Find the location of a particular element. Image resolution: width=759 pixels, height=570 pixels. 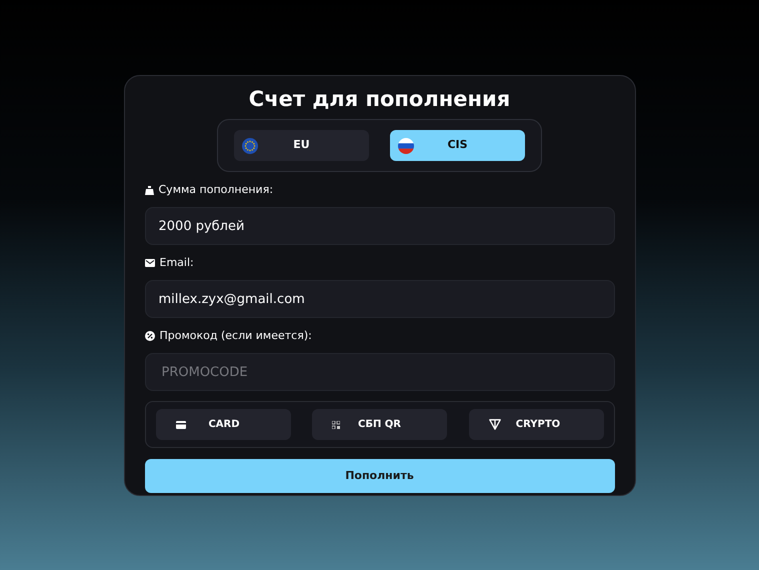

payment-method-button: CRYPTO is located at coordinates (536, 424).